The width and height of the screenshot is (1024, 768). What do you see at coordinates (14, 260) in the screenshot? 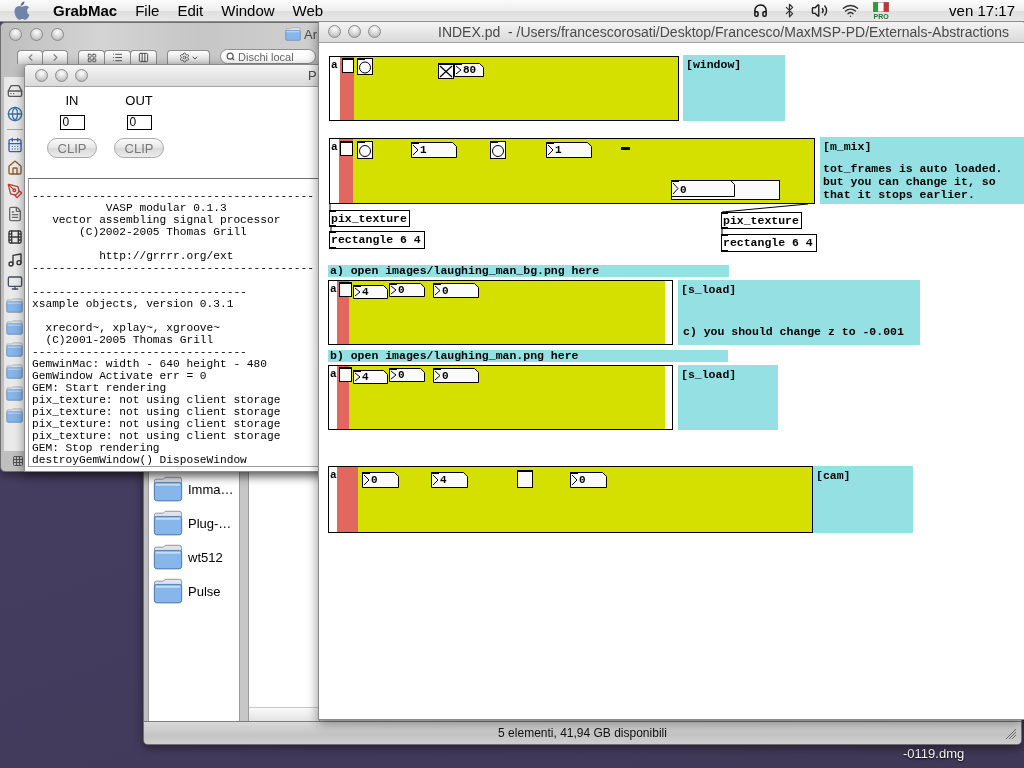
I see `music-note-icon` at bounding box center [14, 260].